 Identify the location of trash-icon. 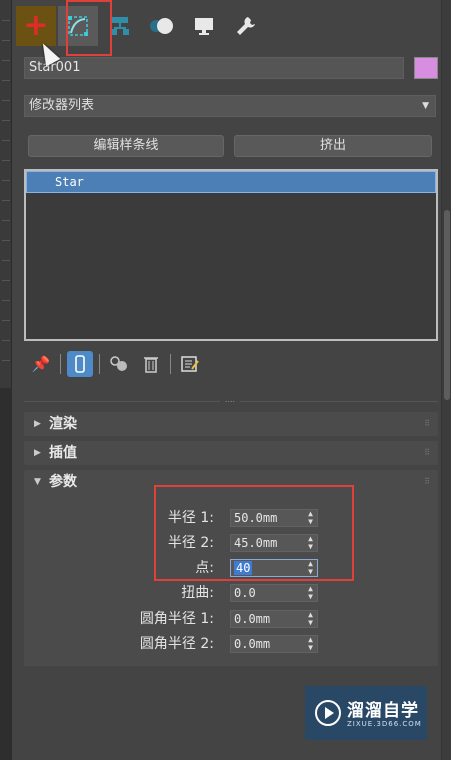
(151, 365).